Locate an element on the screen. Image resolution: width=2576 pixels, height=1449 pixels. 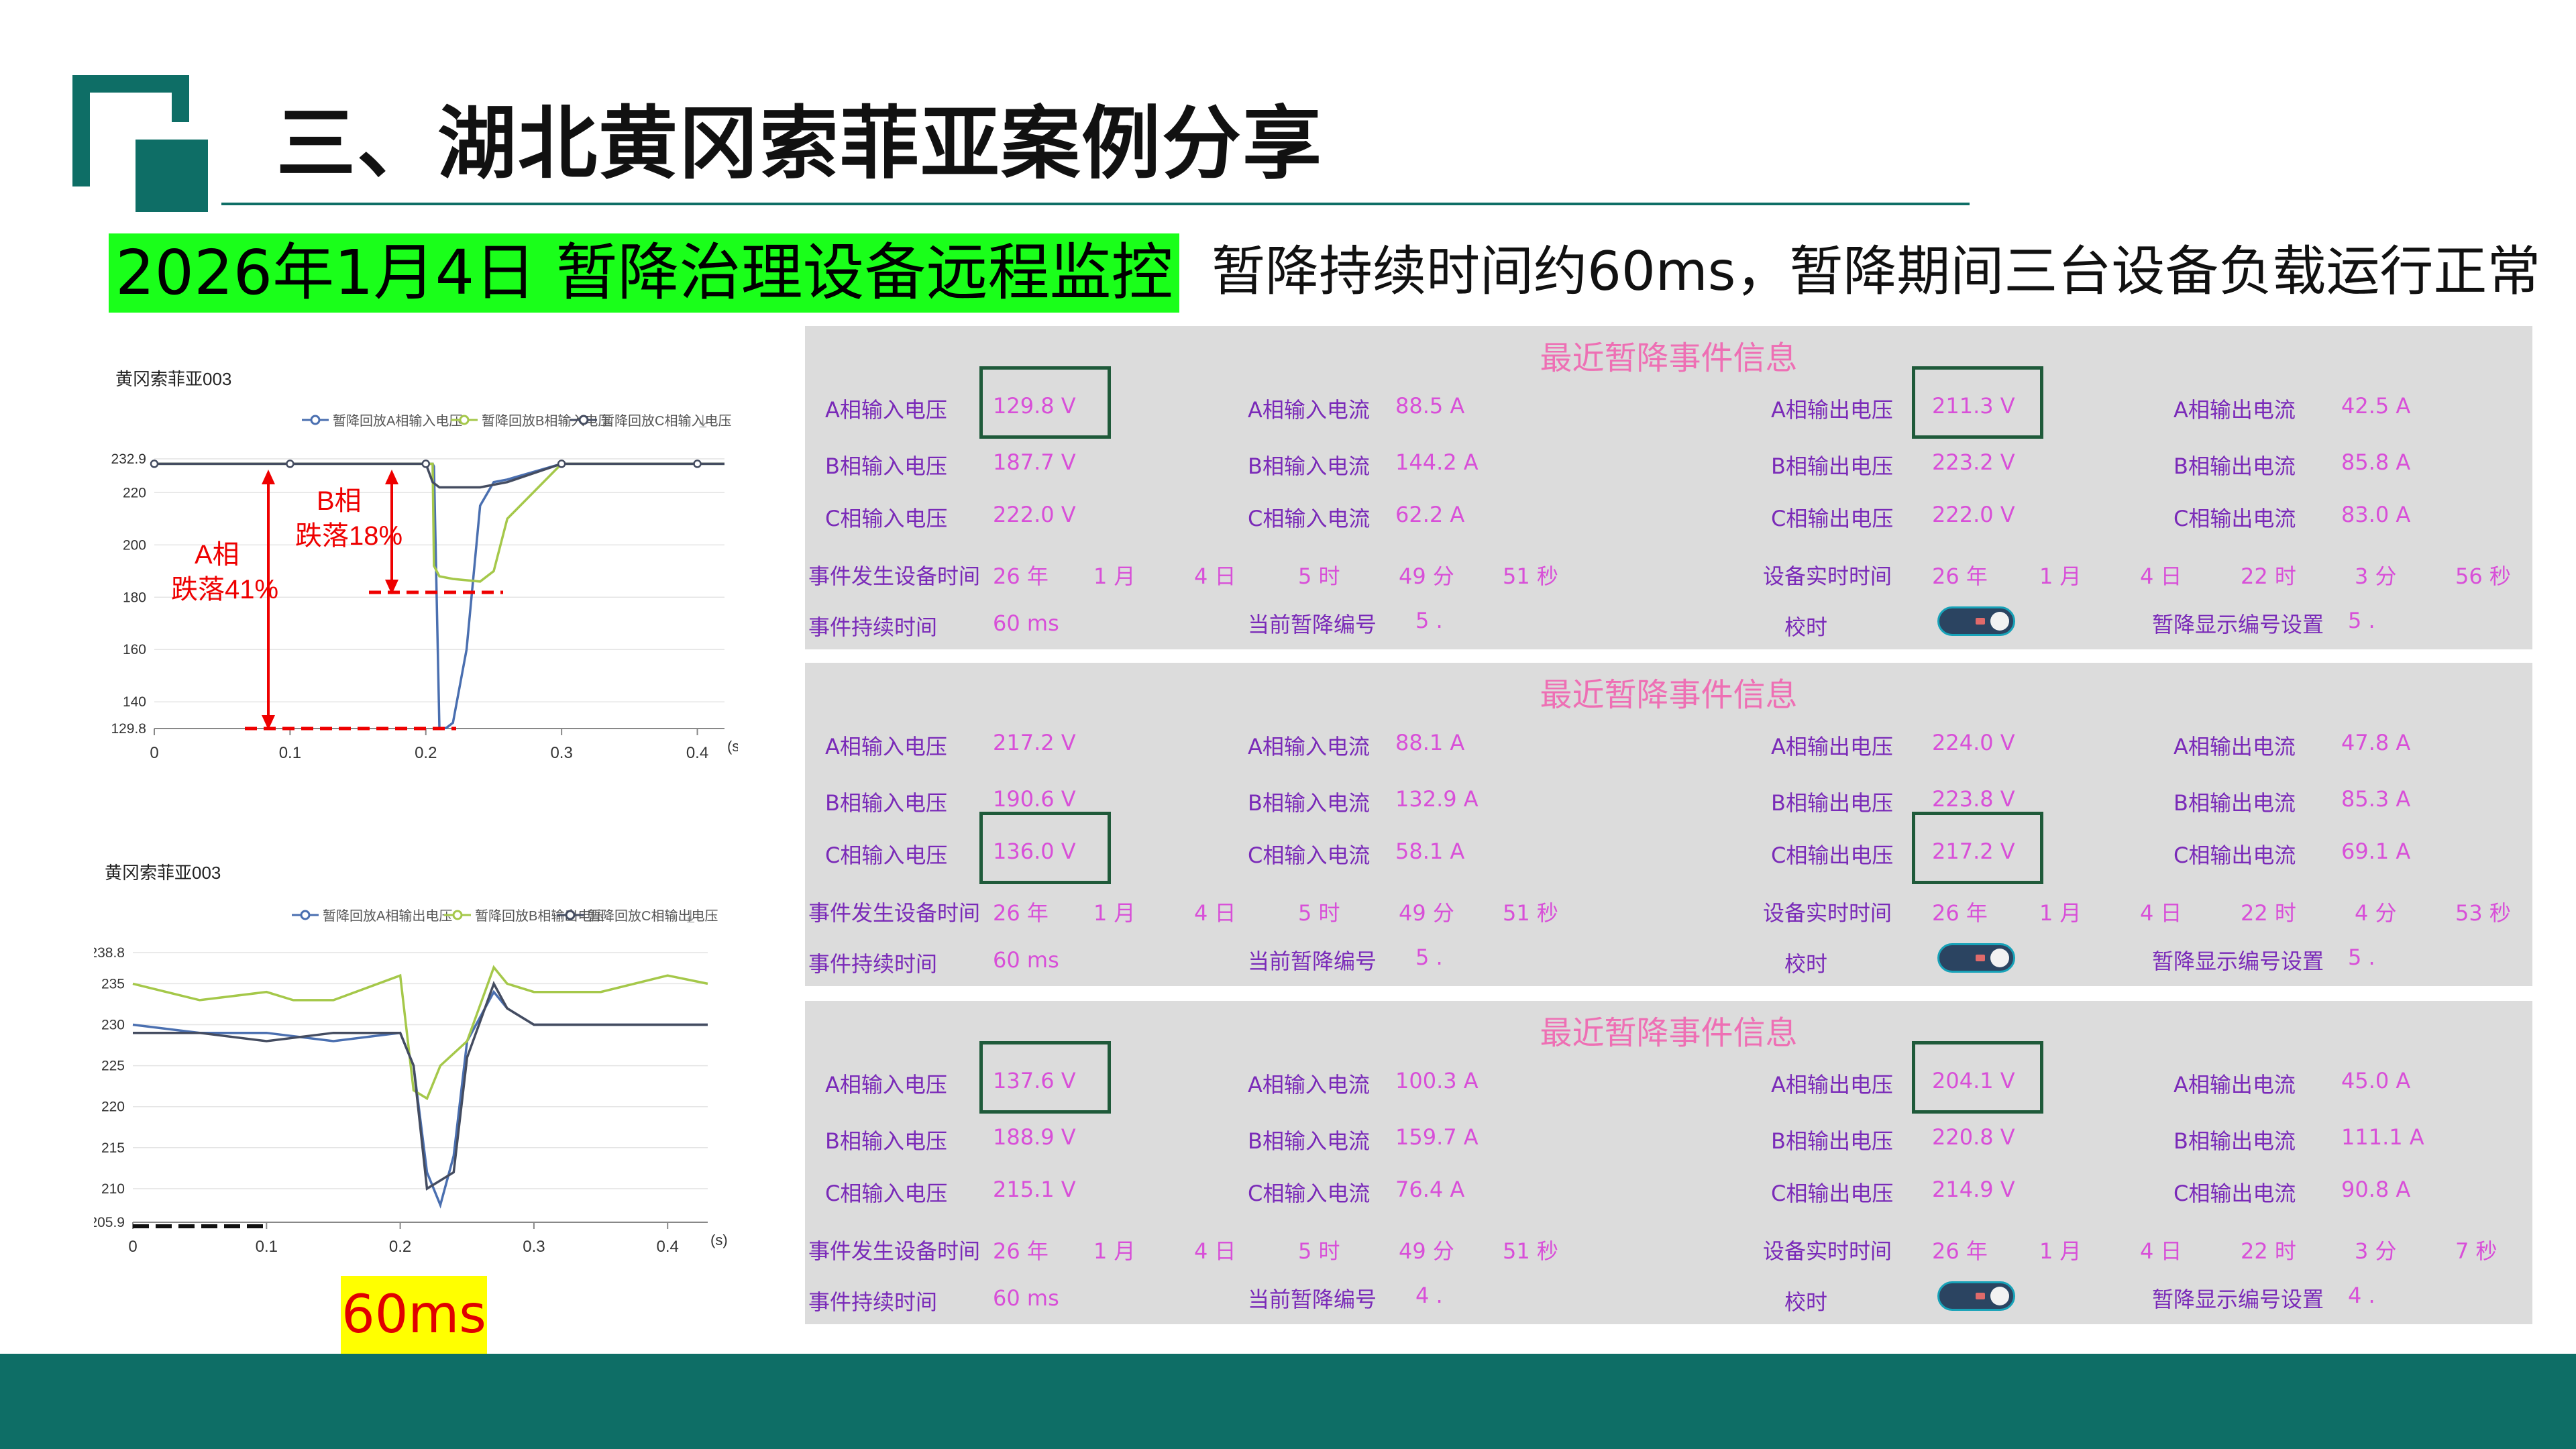
field-label: B相输出电压 is located at coordinates (1832, 466).